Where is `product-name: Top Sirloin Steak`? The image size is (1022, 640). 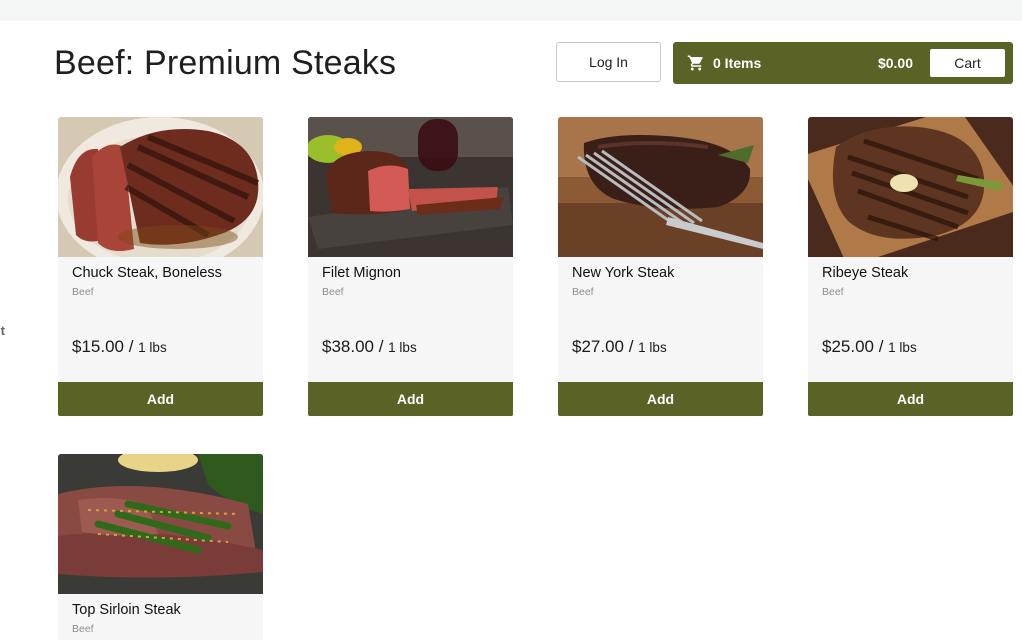 product-name: Top Sirloin Steak is located at coordinates (126, 610).